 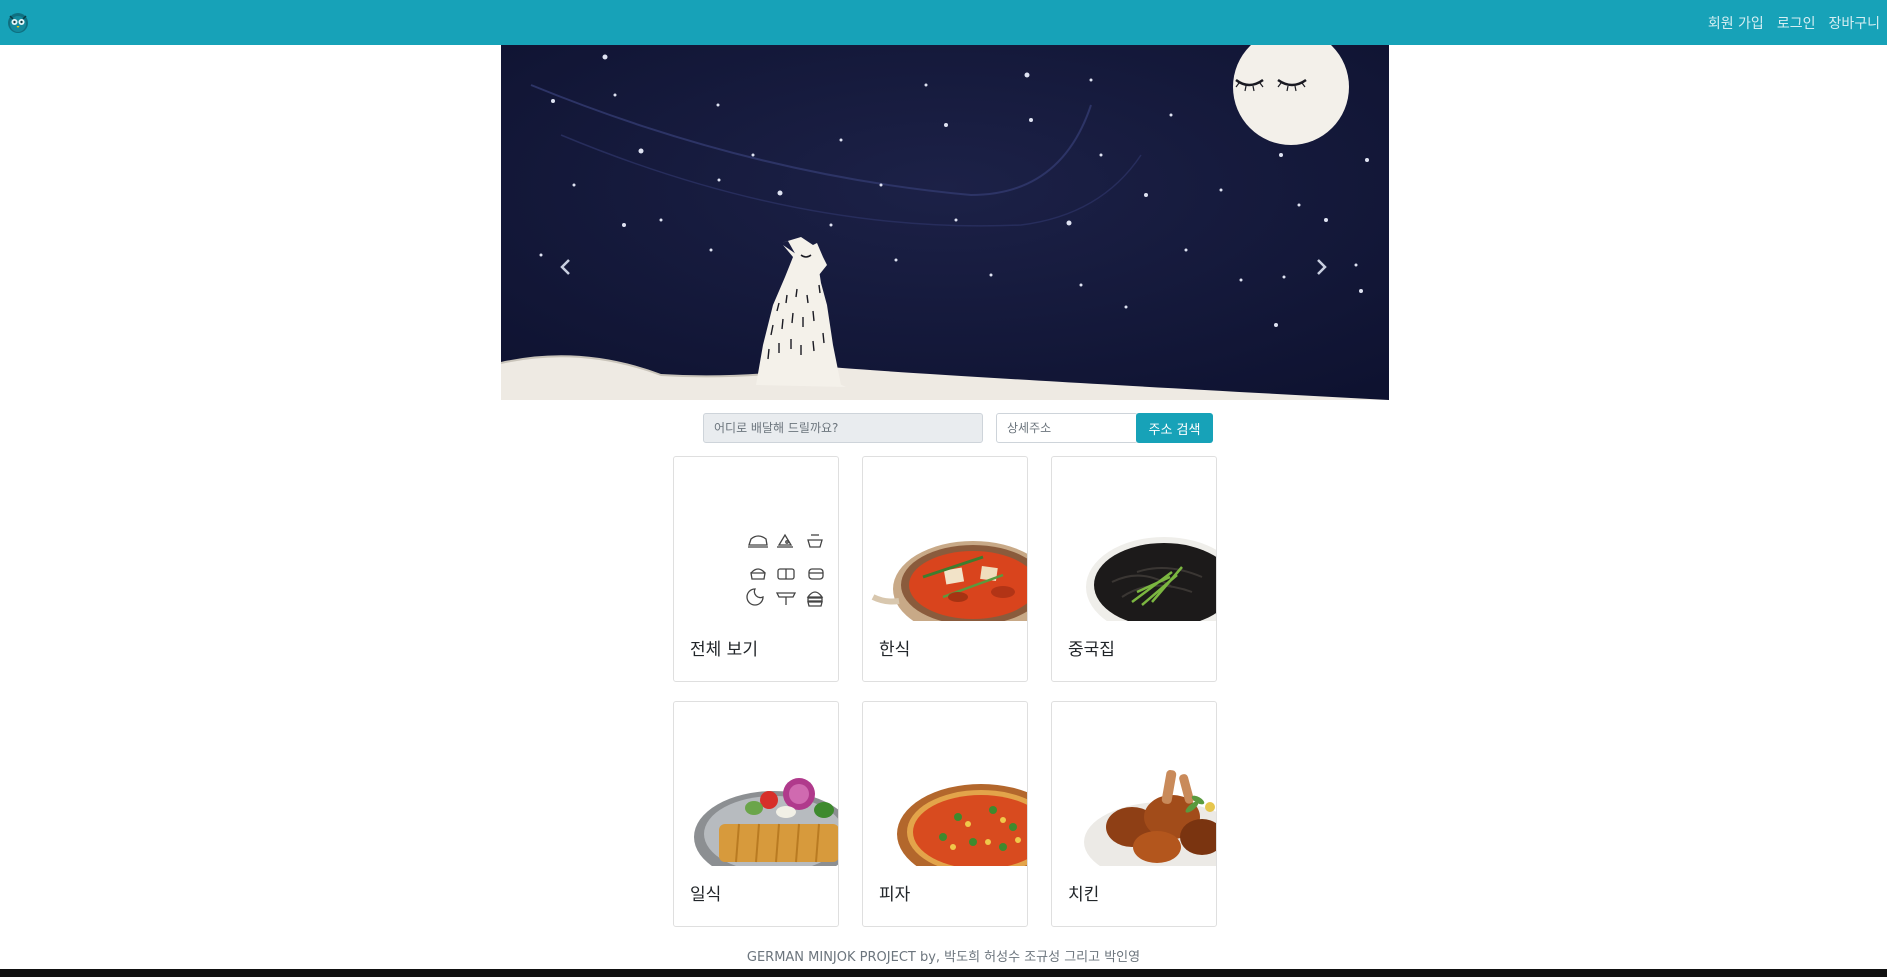 What do you see at coordinates (1736, 23) in the screenshot?
I see `nav-signup-link: 회원 가입` at bounding box center [1736, 23].